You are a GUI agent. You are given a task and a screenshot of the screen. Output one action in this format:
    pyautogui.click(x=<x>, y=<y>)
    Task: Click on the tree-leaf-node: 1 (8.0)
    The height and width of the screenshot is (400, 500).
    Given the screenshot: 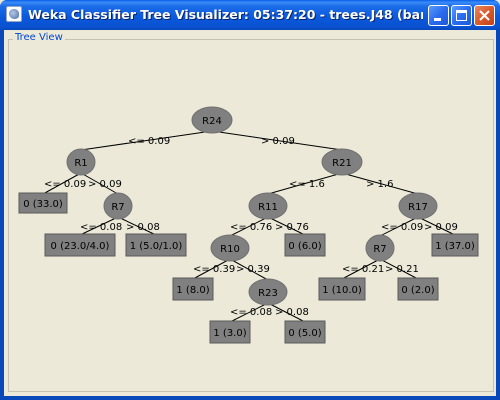 What is the action you would take?
    pyautogui.click(x=193, y=289)
    